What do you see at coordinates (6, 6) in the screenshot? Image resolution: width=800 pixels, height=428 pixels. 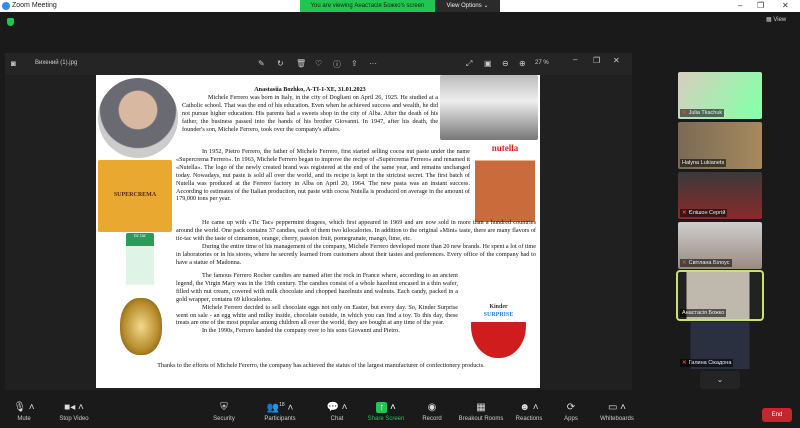 I see `zoom-logo-icon` at bounding box center [6, 6].